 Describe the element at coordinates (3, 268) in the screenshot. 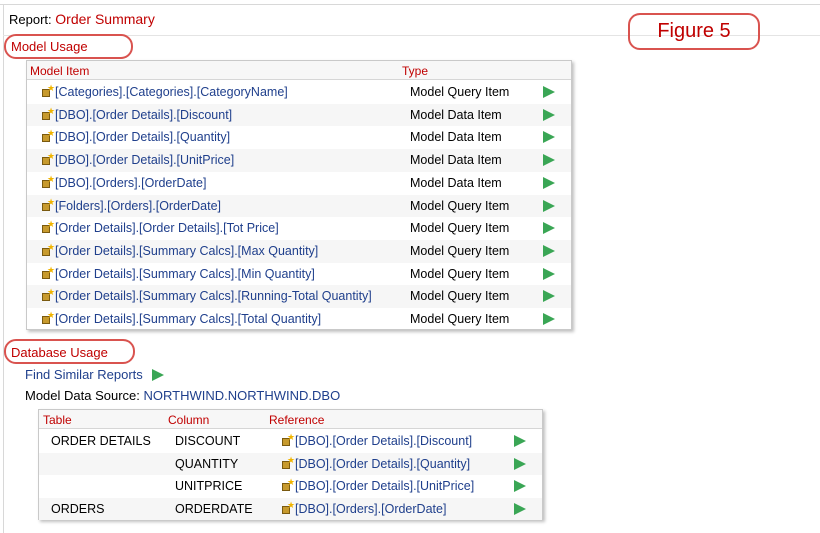

I see `frame-left-border` at that location.